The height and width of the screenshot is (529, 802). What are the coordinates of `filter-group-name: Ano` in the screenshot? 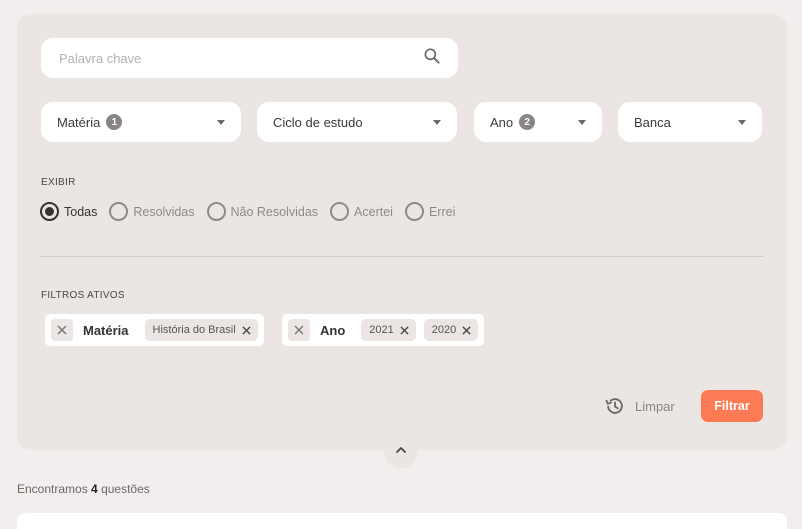 It's located at (333, 330).